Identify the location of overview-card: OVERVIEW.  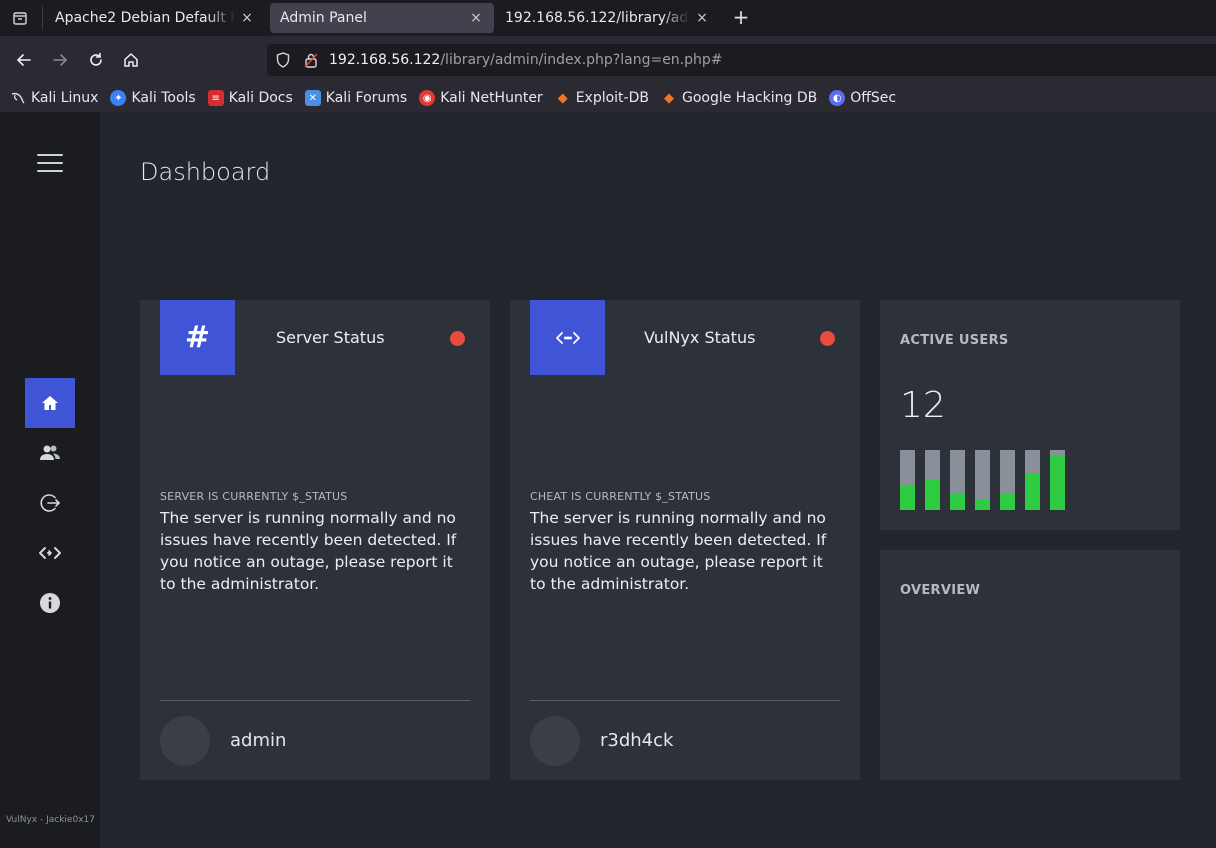
(1030, 665).